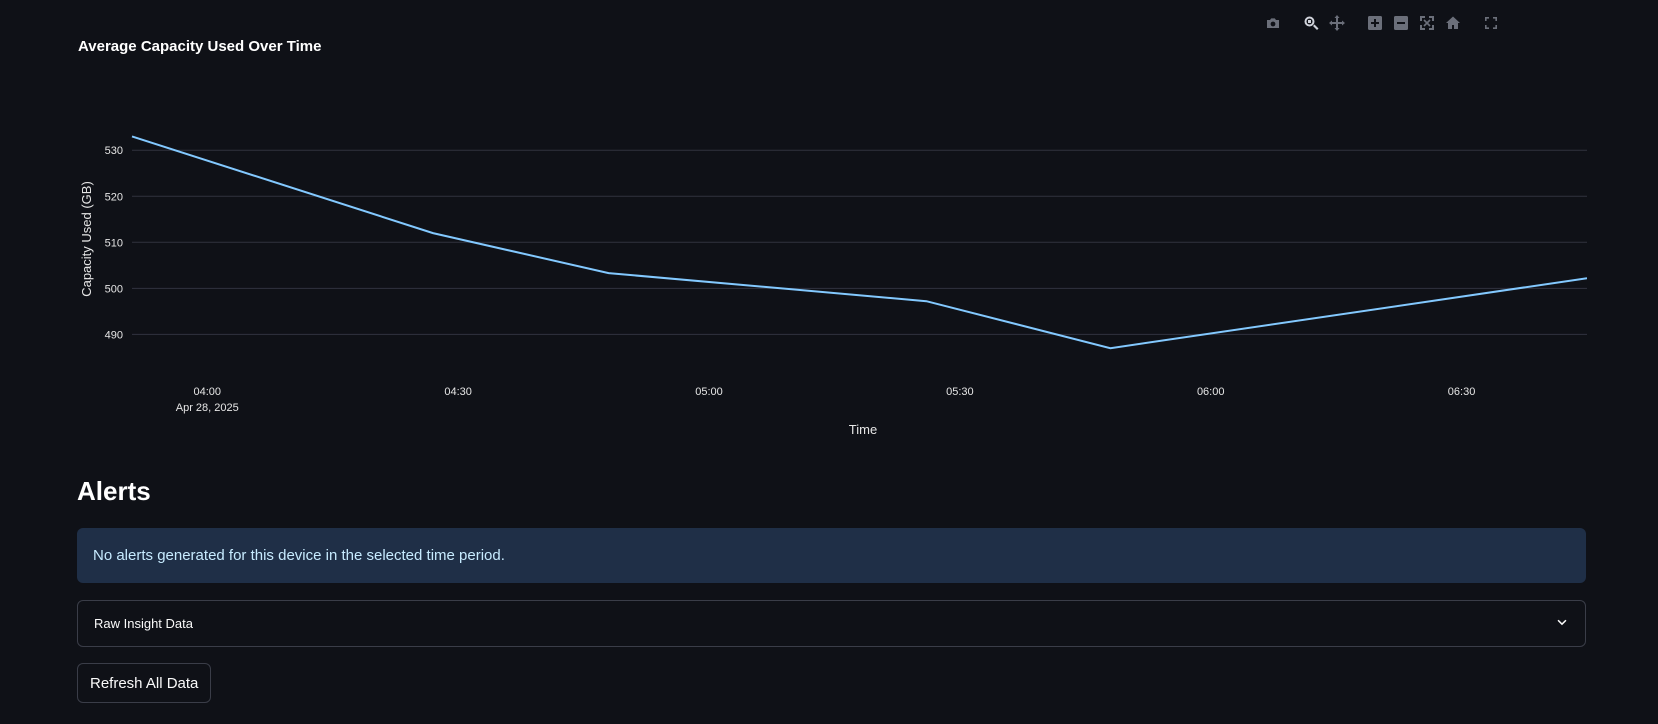  Describe the element at coordinates (1375, 23) in the screenshot. I see `zoom-in-icon` at that location.